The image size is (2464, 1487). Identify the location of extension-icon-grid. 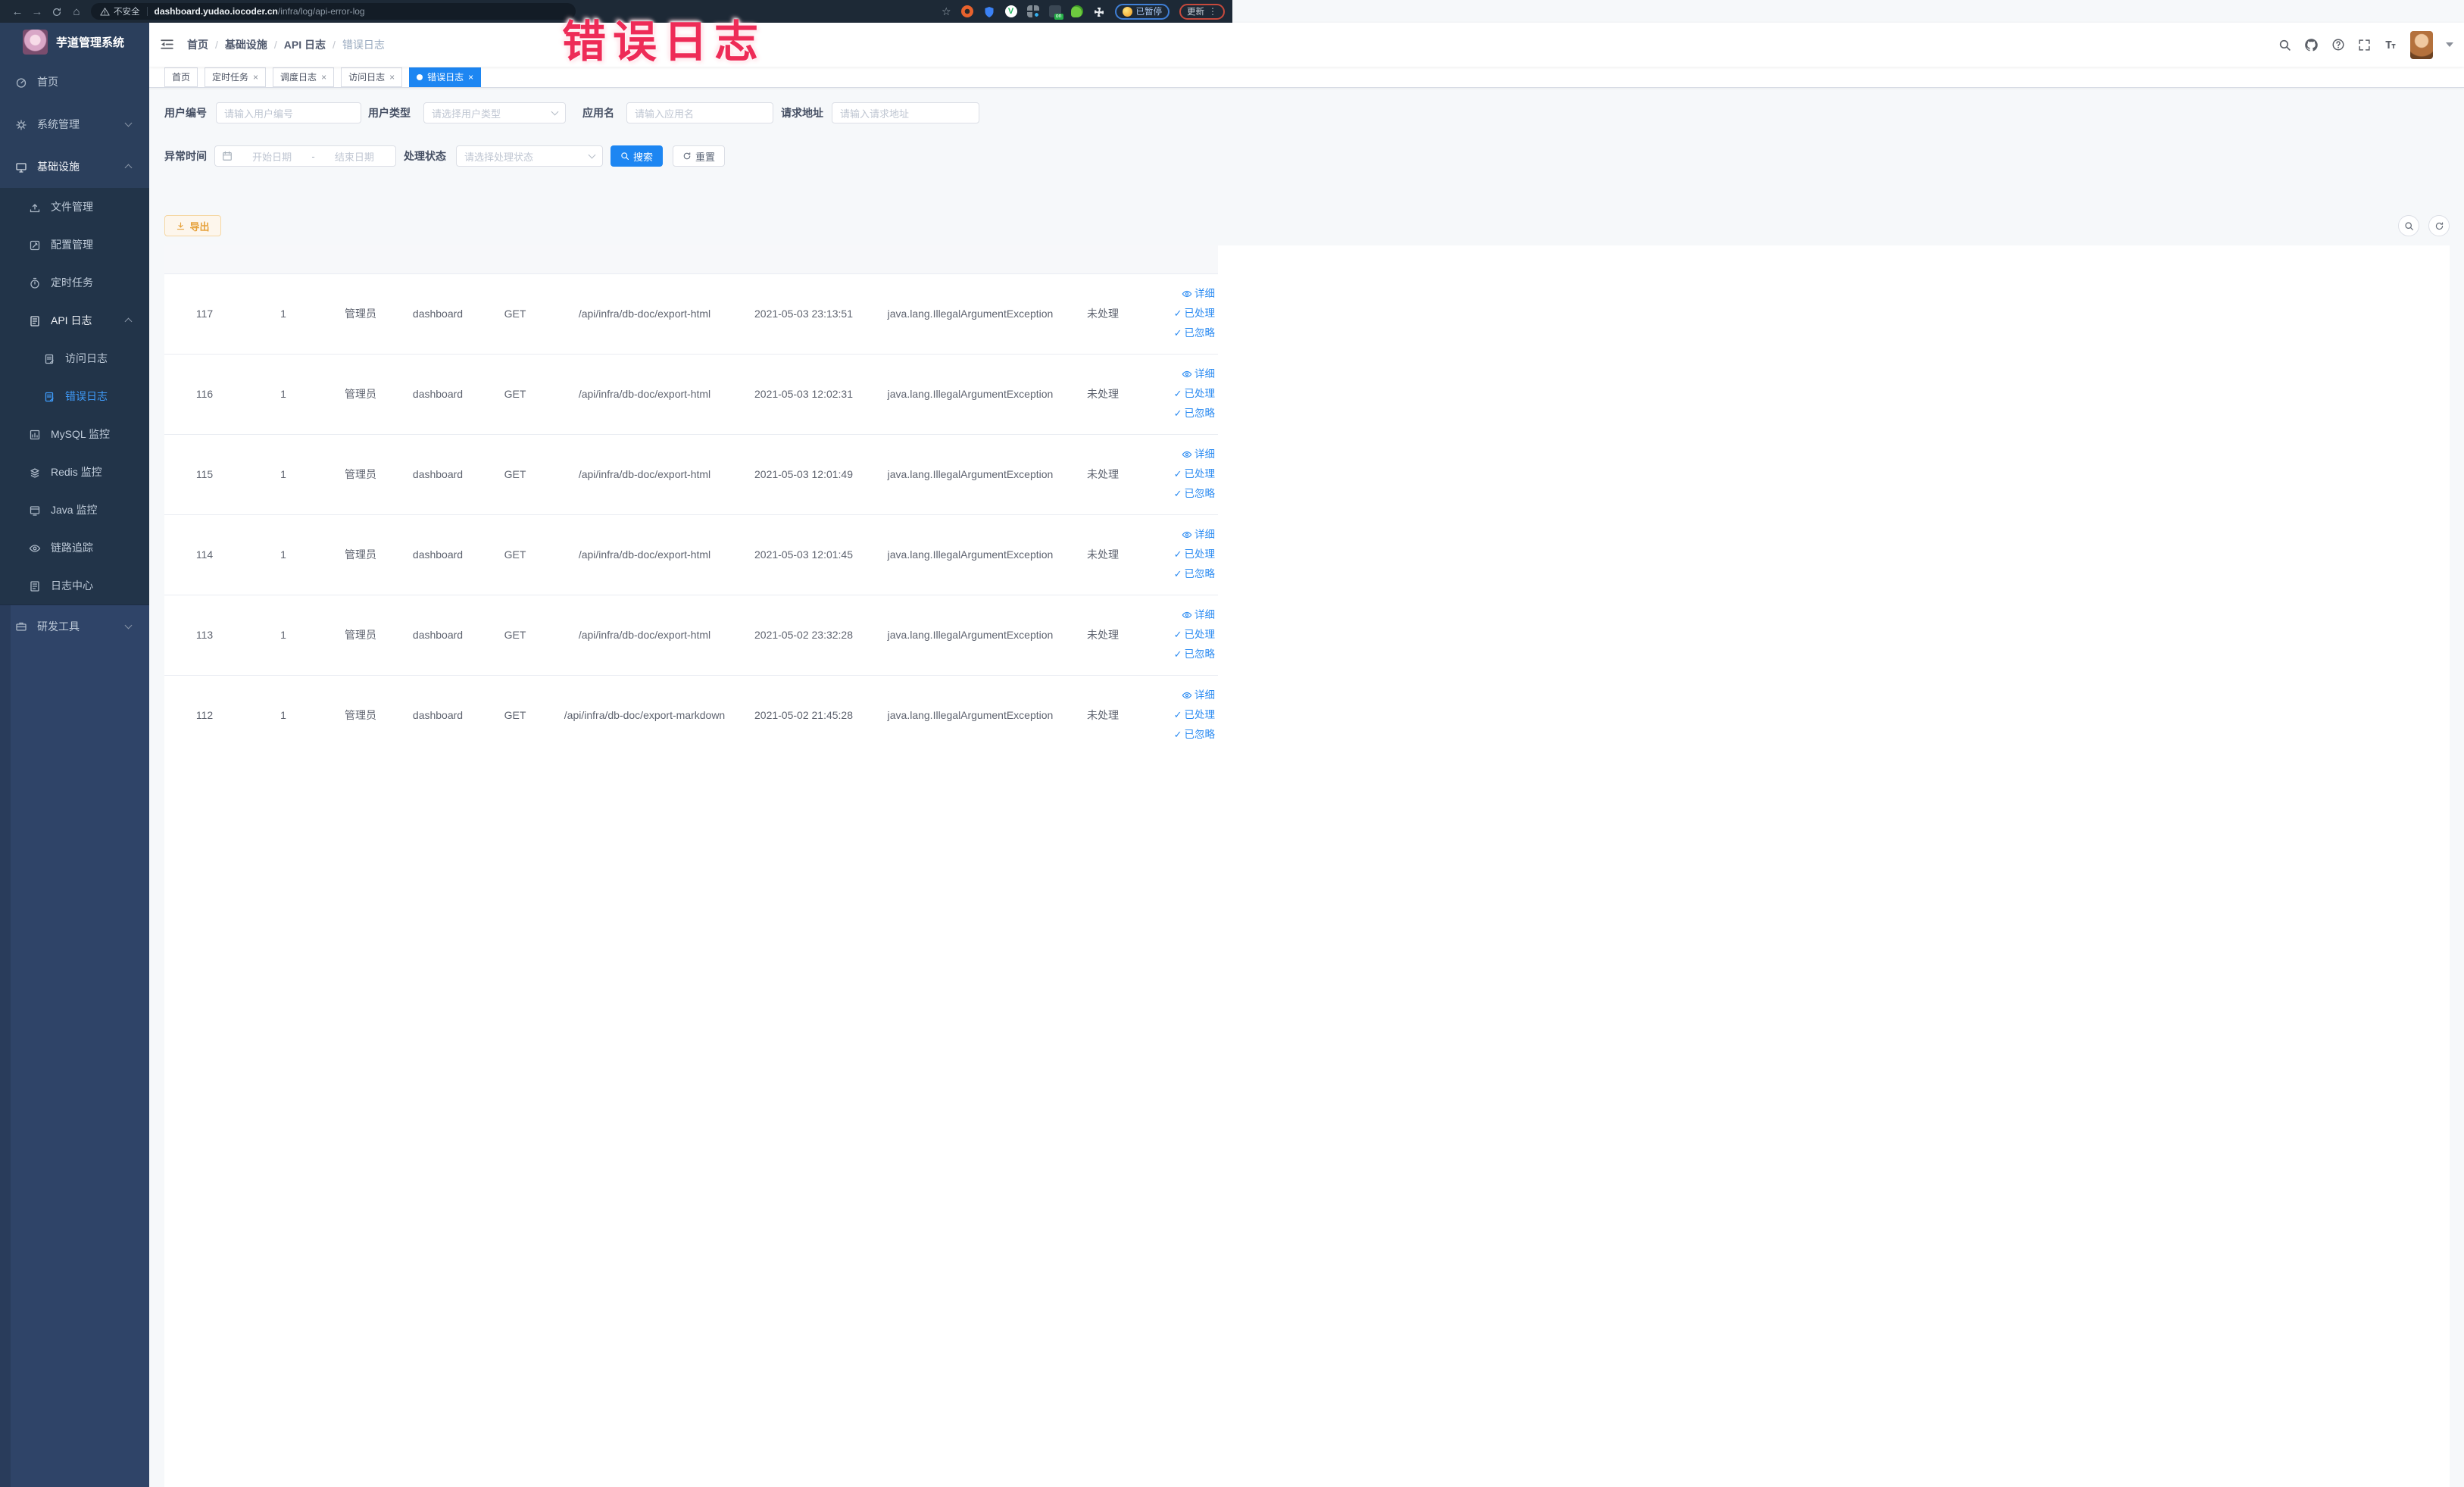
(1032, 11).